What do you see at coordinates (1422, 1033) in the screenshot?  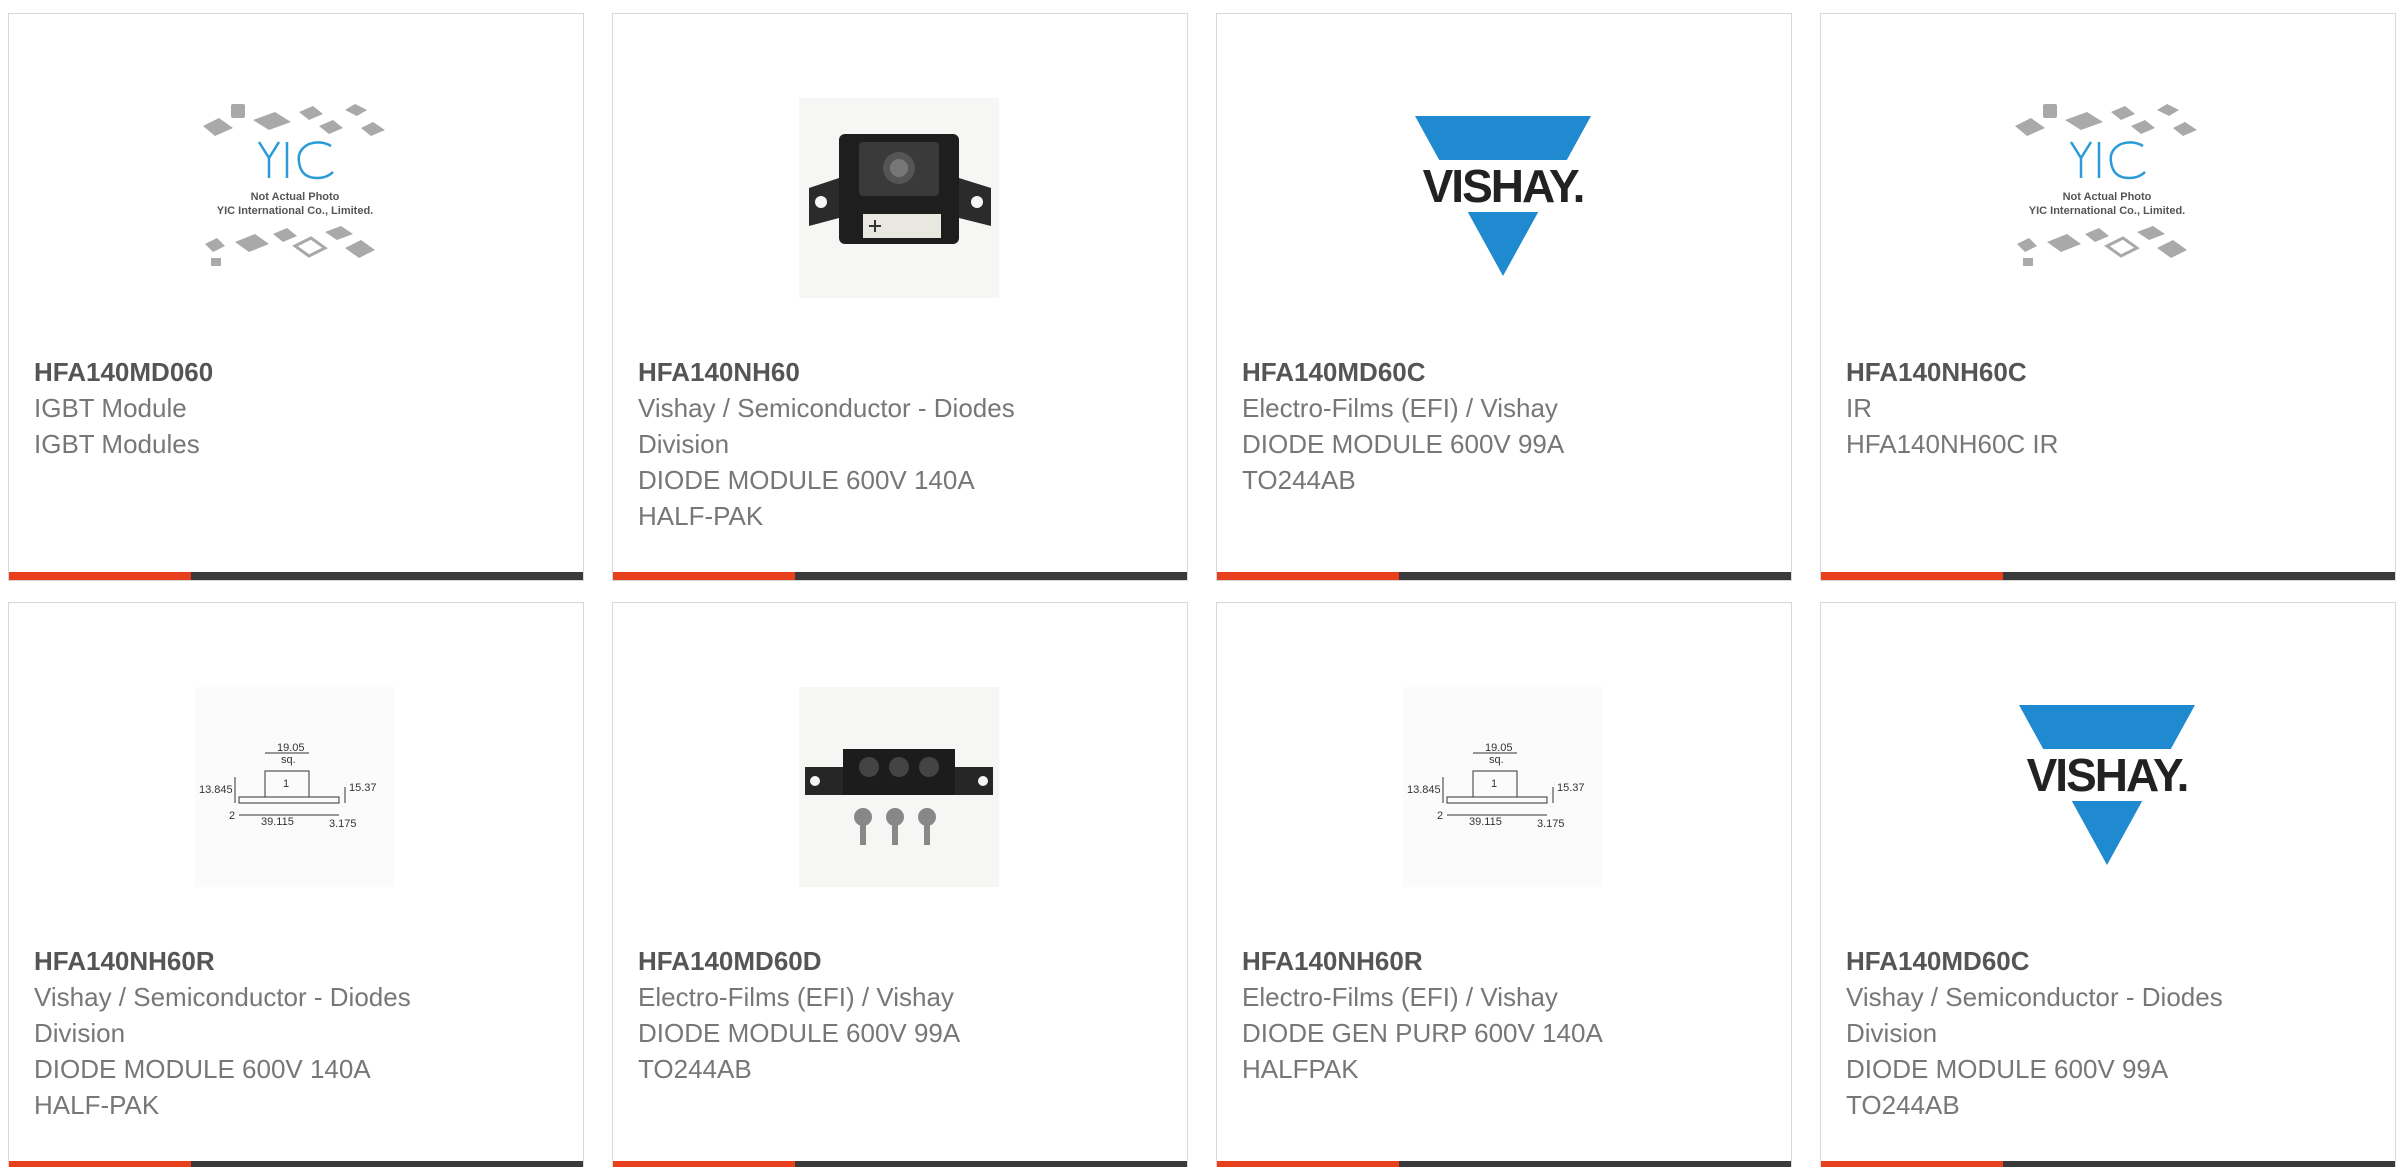 I see `product-detail-line: DIODE GEN PURP 600V 140A` at bounding box center [1422, 1033].